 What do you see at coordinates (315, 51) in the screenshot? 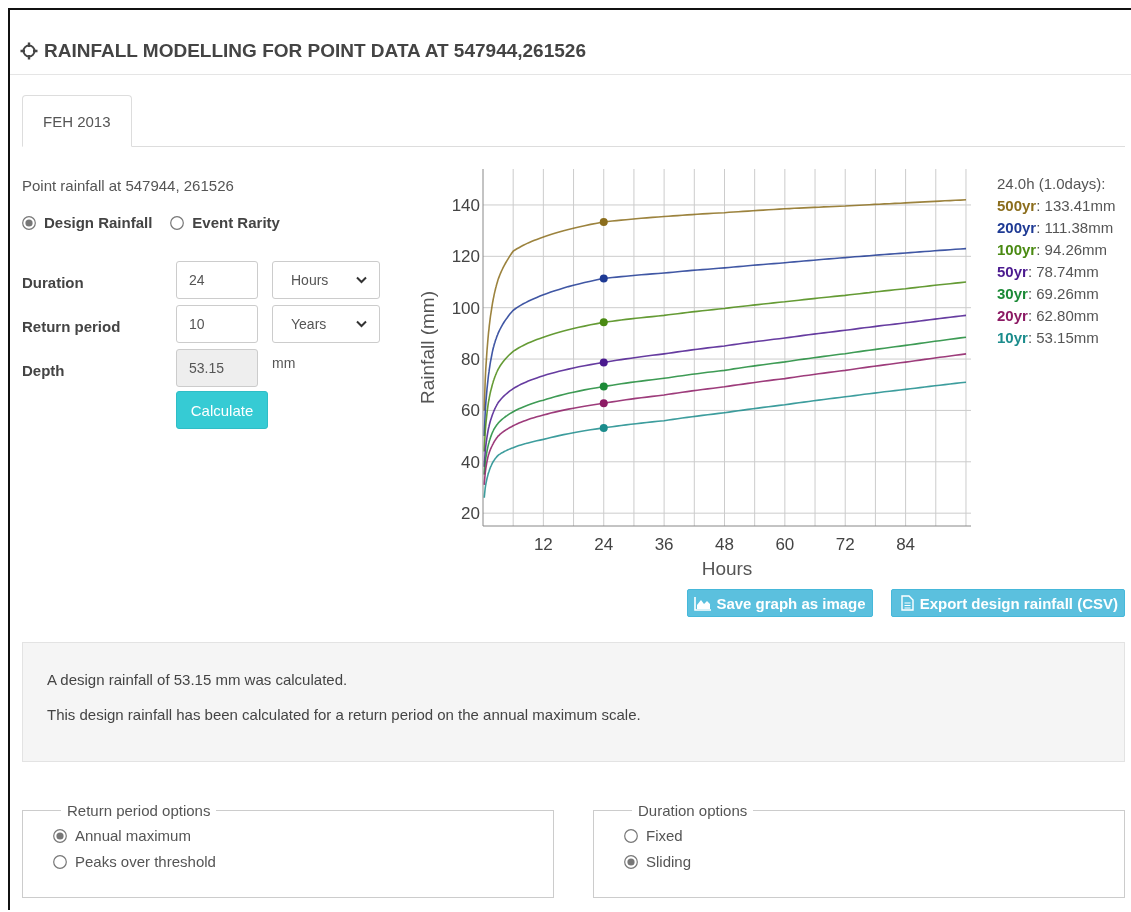
I see `page-title: RAINFALL MODELLING FOR POINT DATA AT 547944,261526` at bounding box center [315, 51].